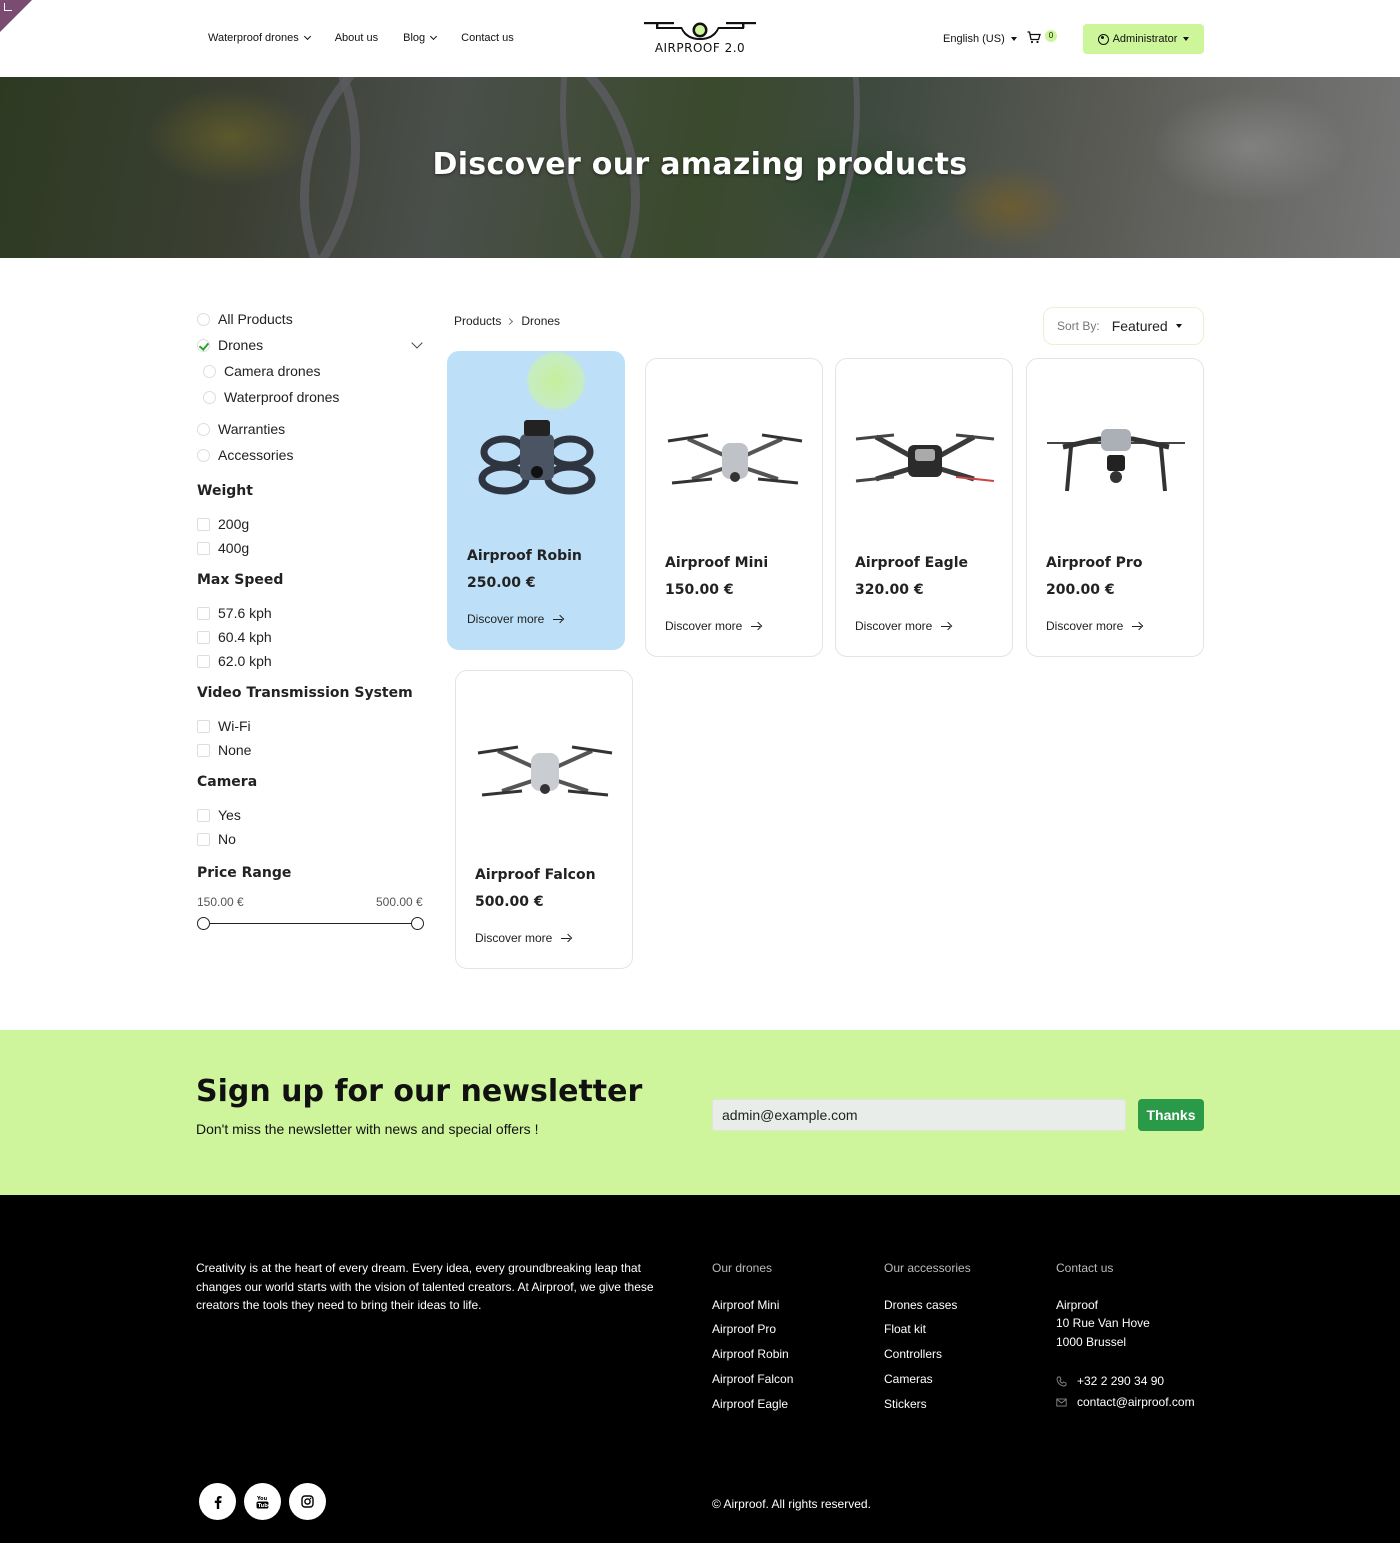  I want to click on mail-icon, so click(1061, 1402).